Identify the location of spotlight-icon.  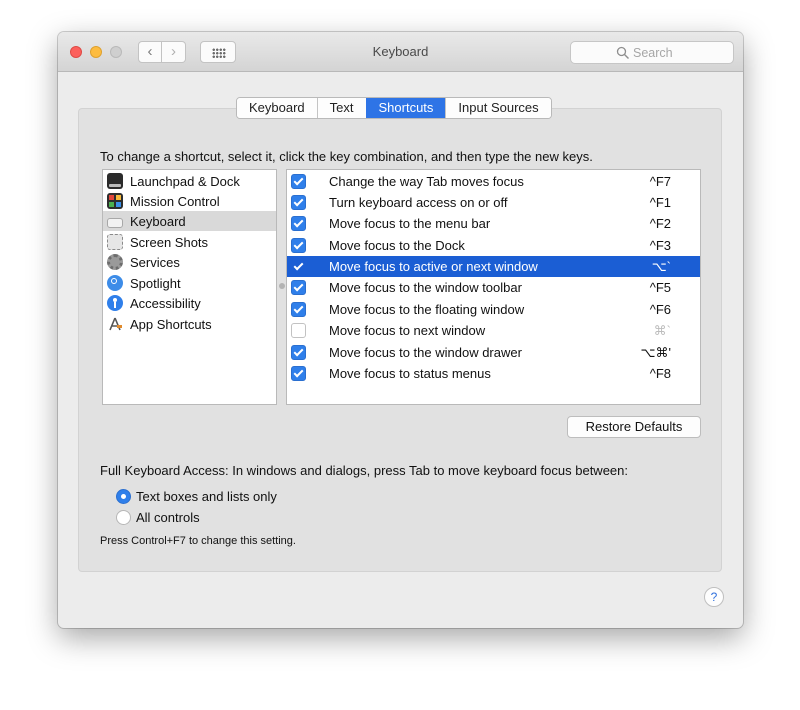
(115, 283).